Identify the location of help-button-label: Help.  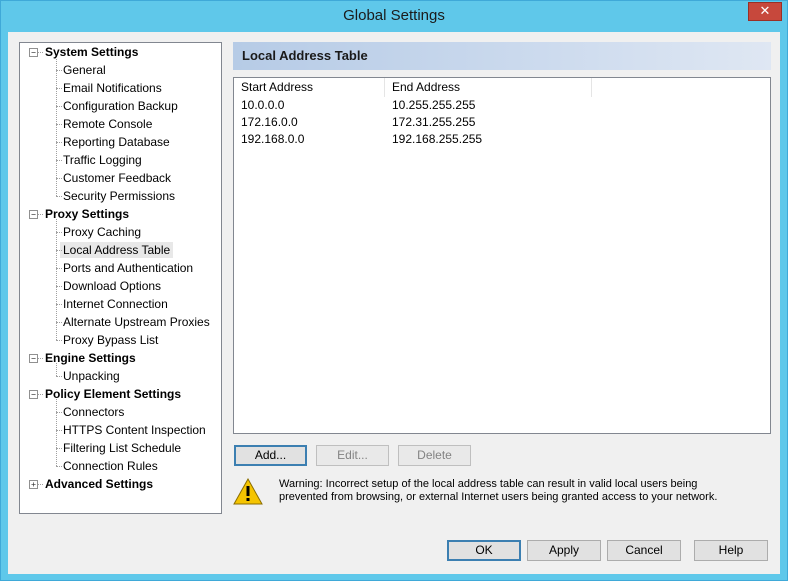
(731, 550).